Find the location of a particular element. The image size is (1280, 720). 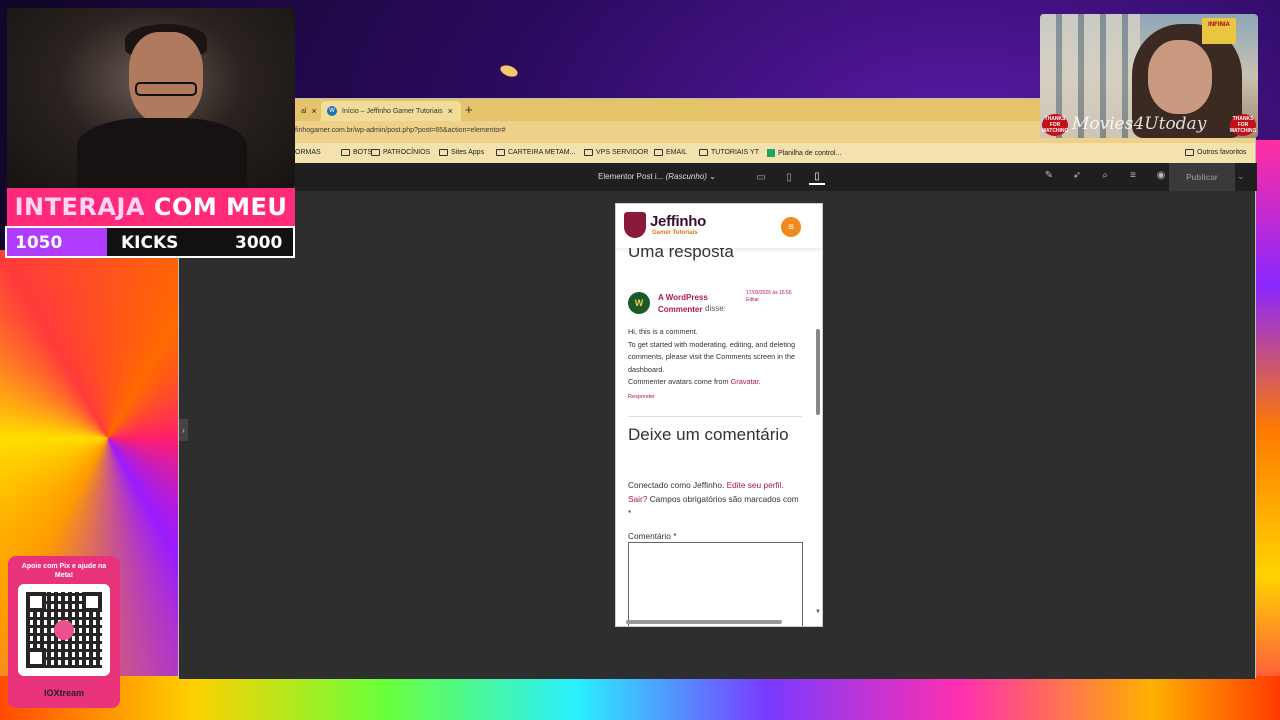

pix-donation-card: Apoie com Pix e ajude na Meta! IOXtream is located at coordinates (64, 632).